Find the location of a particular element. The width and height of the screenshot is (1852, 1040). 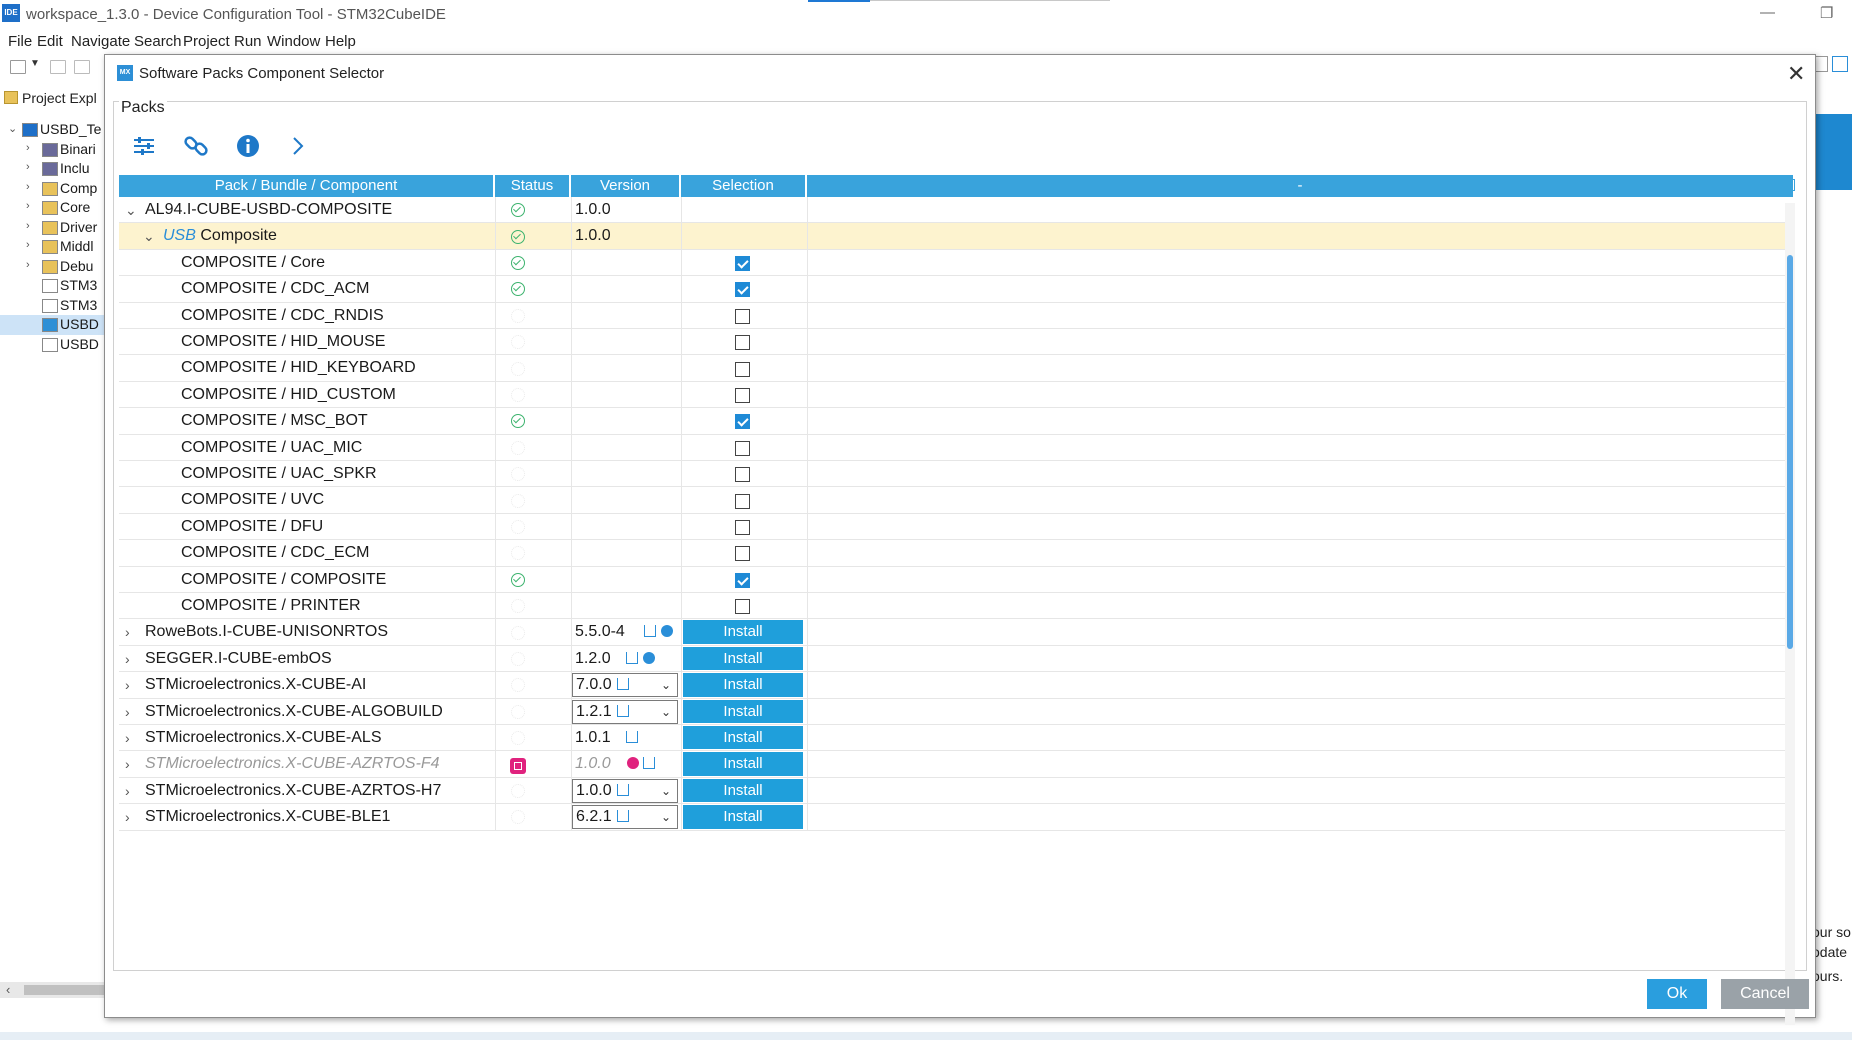

link-icon is located at coordinates (196, 146).